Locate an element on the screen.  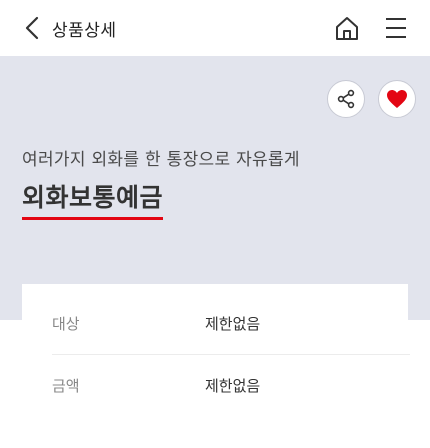
hamburger-menu-icon is located at coordinates (396, 28).